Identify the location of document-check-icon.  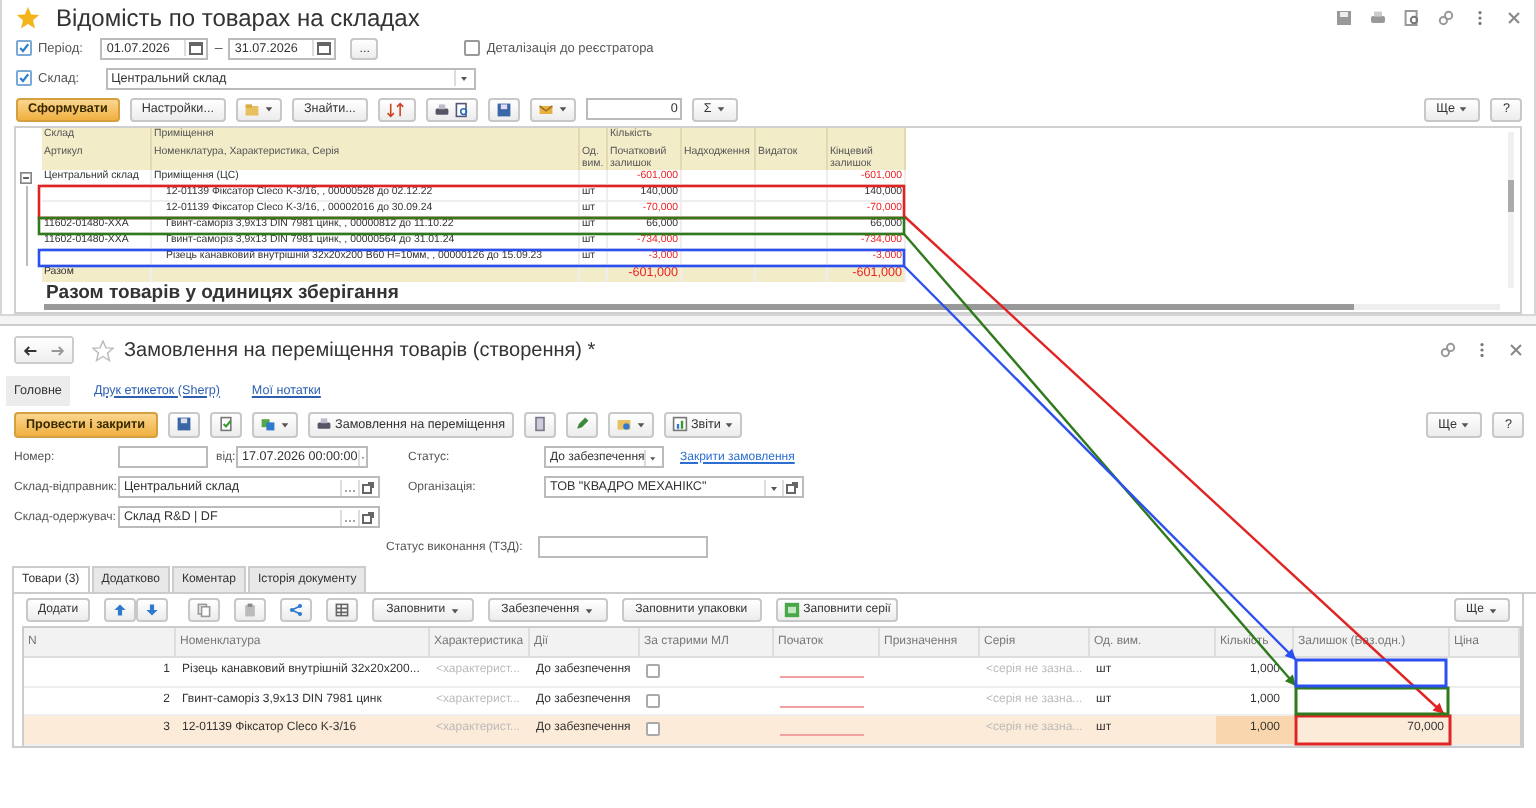
(225, 424).